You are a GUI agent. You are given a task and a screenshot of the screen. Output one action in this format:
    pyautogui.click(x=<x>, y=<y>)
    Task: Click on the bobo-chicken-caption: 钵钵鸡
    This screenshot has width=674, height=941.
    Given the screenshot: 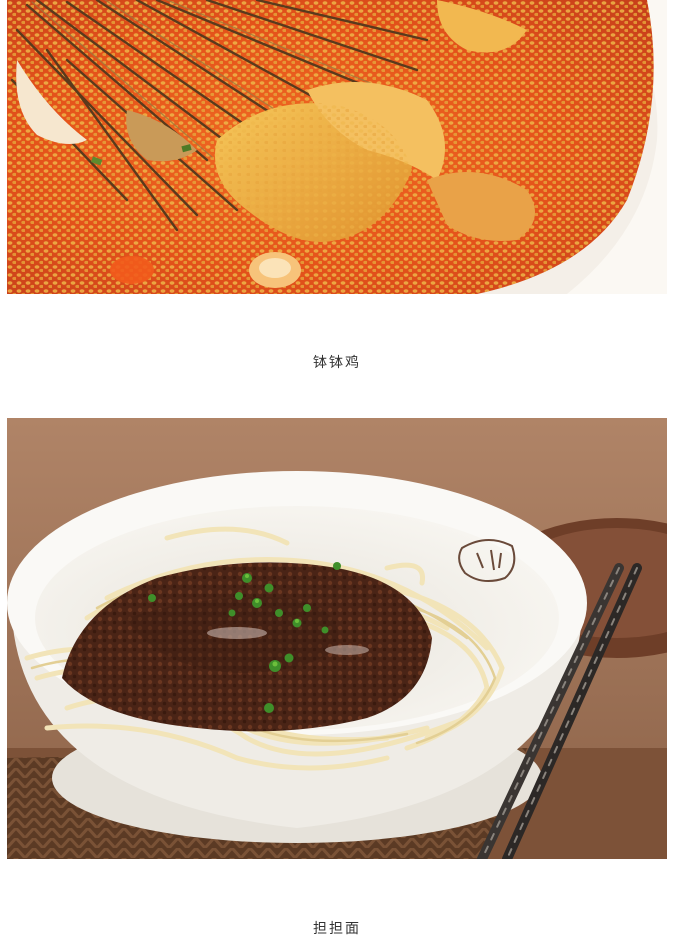 What is the action you would take?
    pyautogui.click(x=337, y=363)
    